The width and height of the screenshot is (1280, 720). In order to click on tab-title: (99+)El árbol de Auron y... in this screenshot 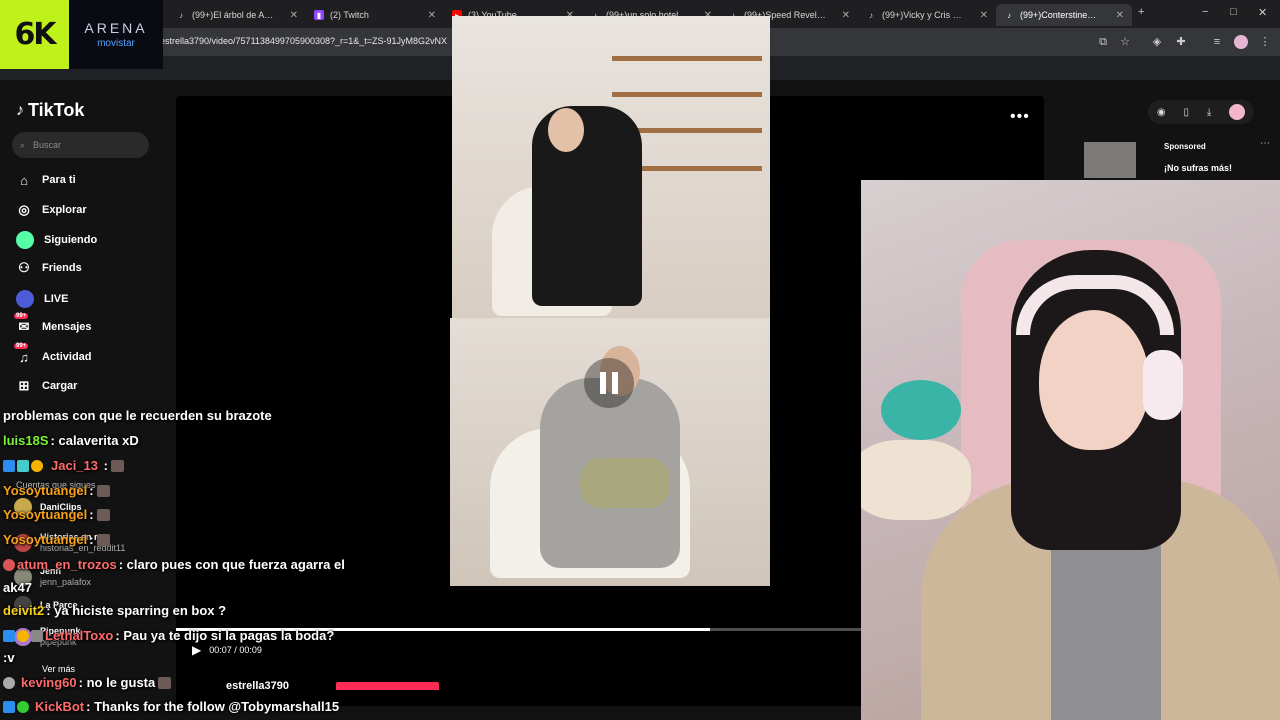, I will do `click(234, 15)`.